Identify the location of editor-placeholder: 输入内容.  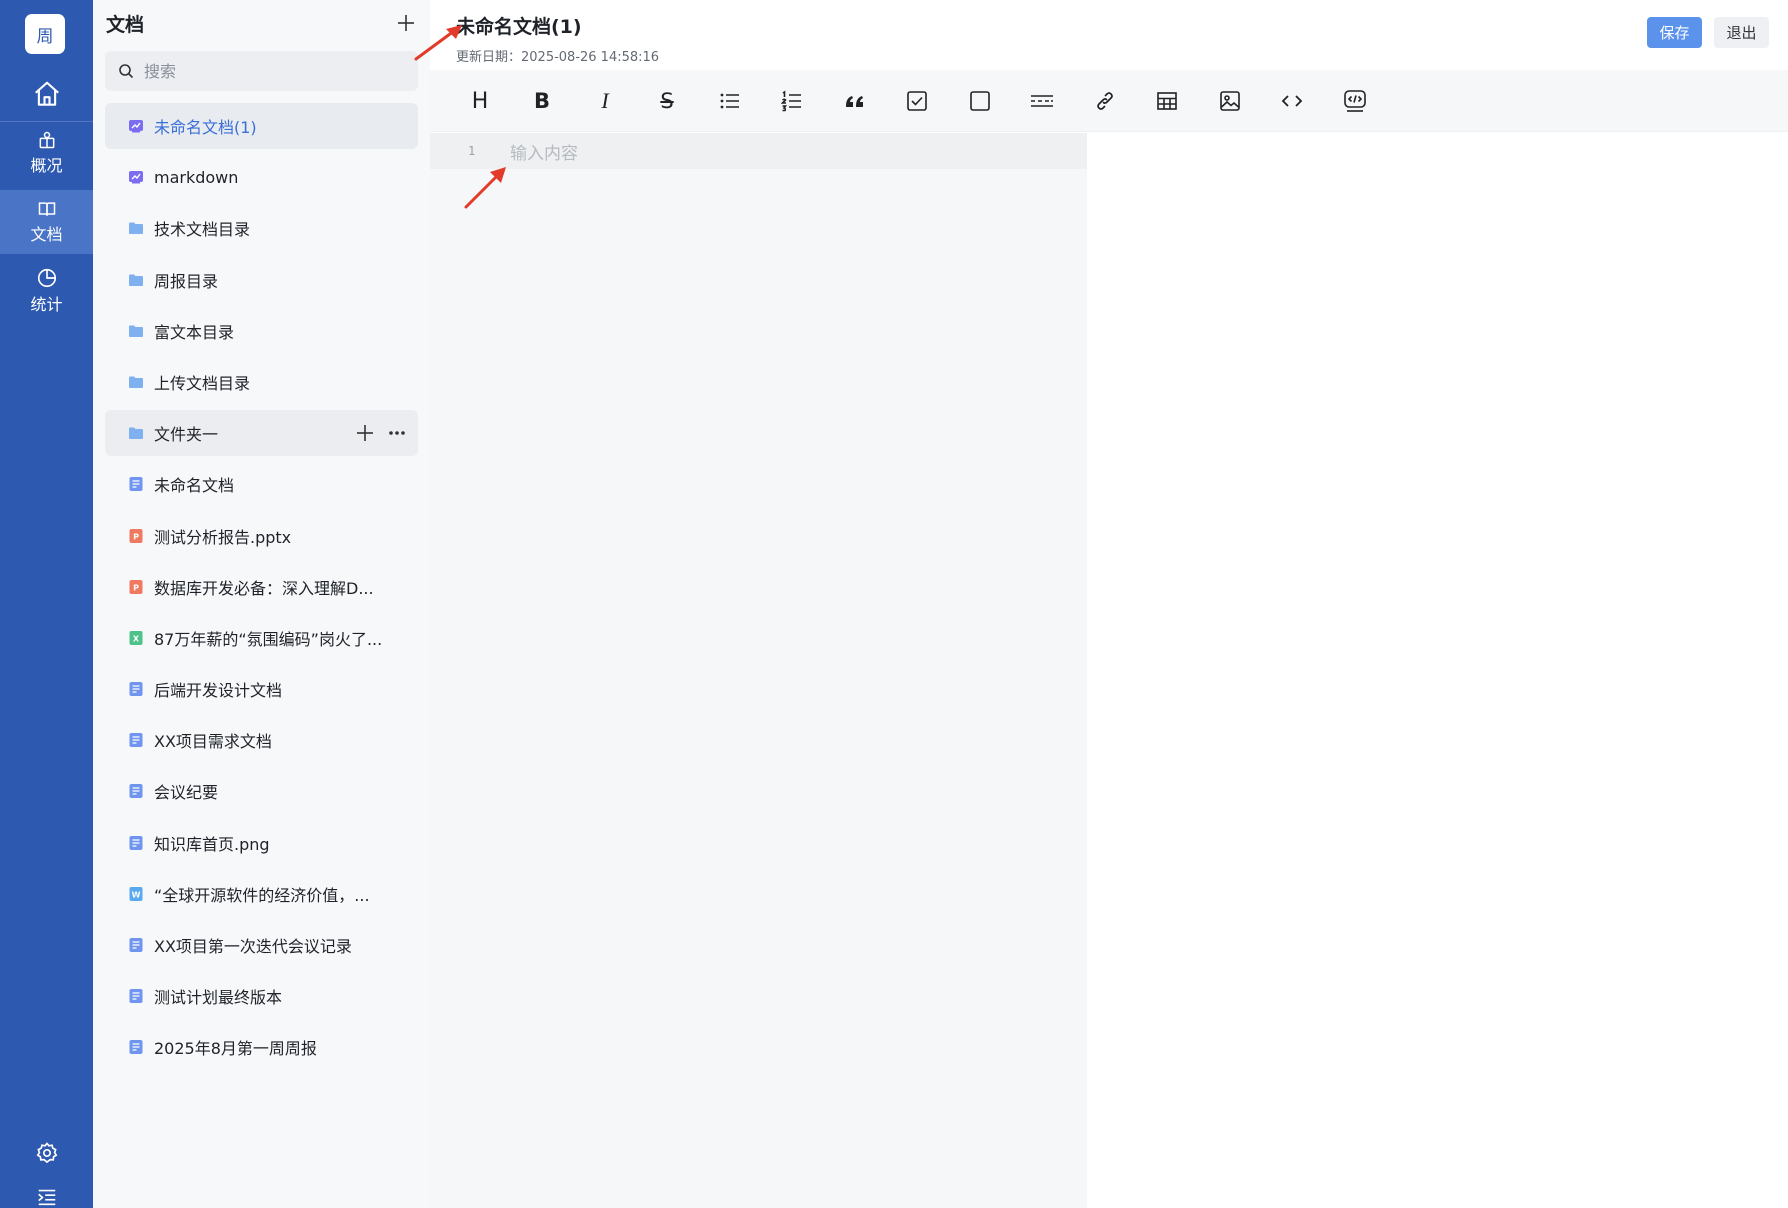
(544, 151).